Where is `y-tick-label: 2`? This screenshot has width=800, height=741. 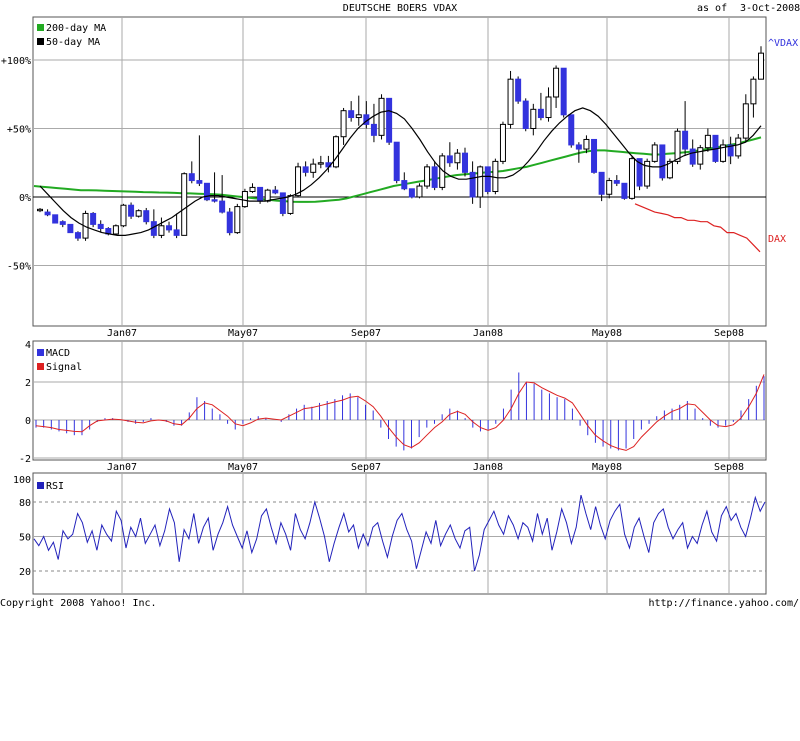
y-tick-label: 2 is located at coordinates (28, 383).